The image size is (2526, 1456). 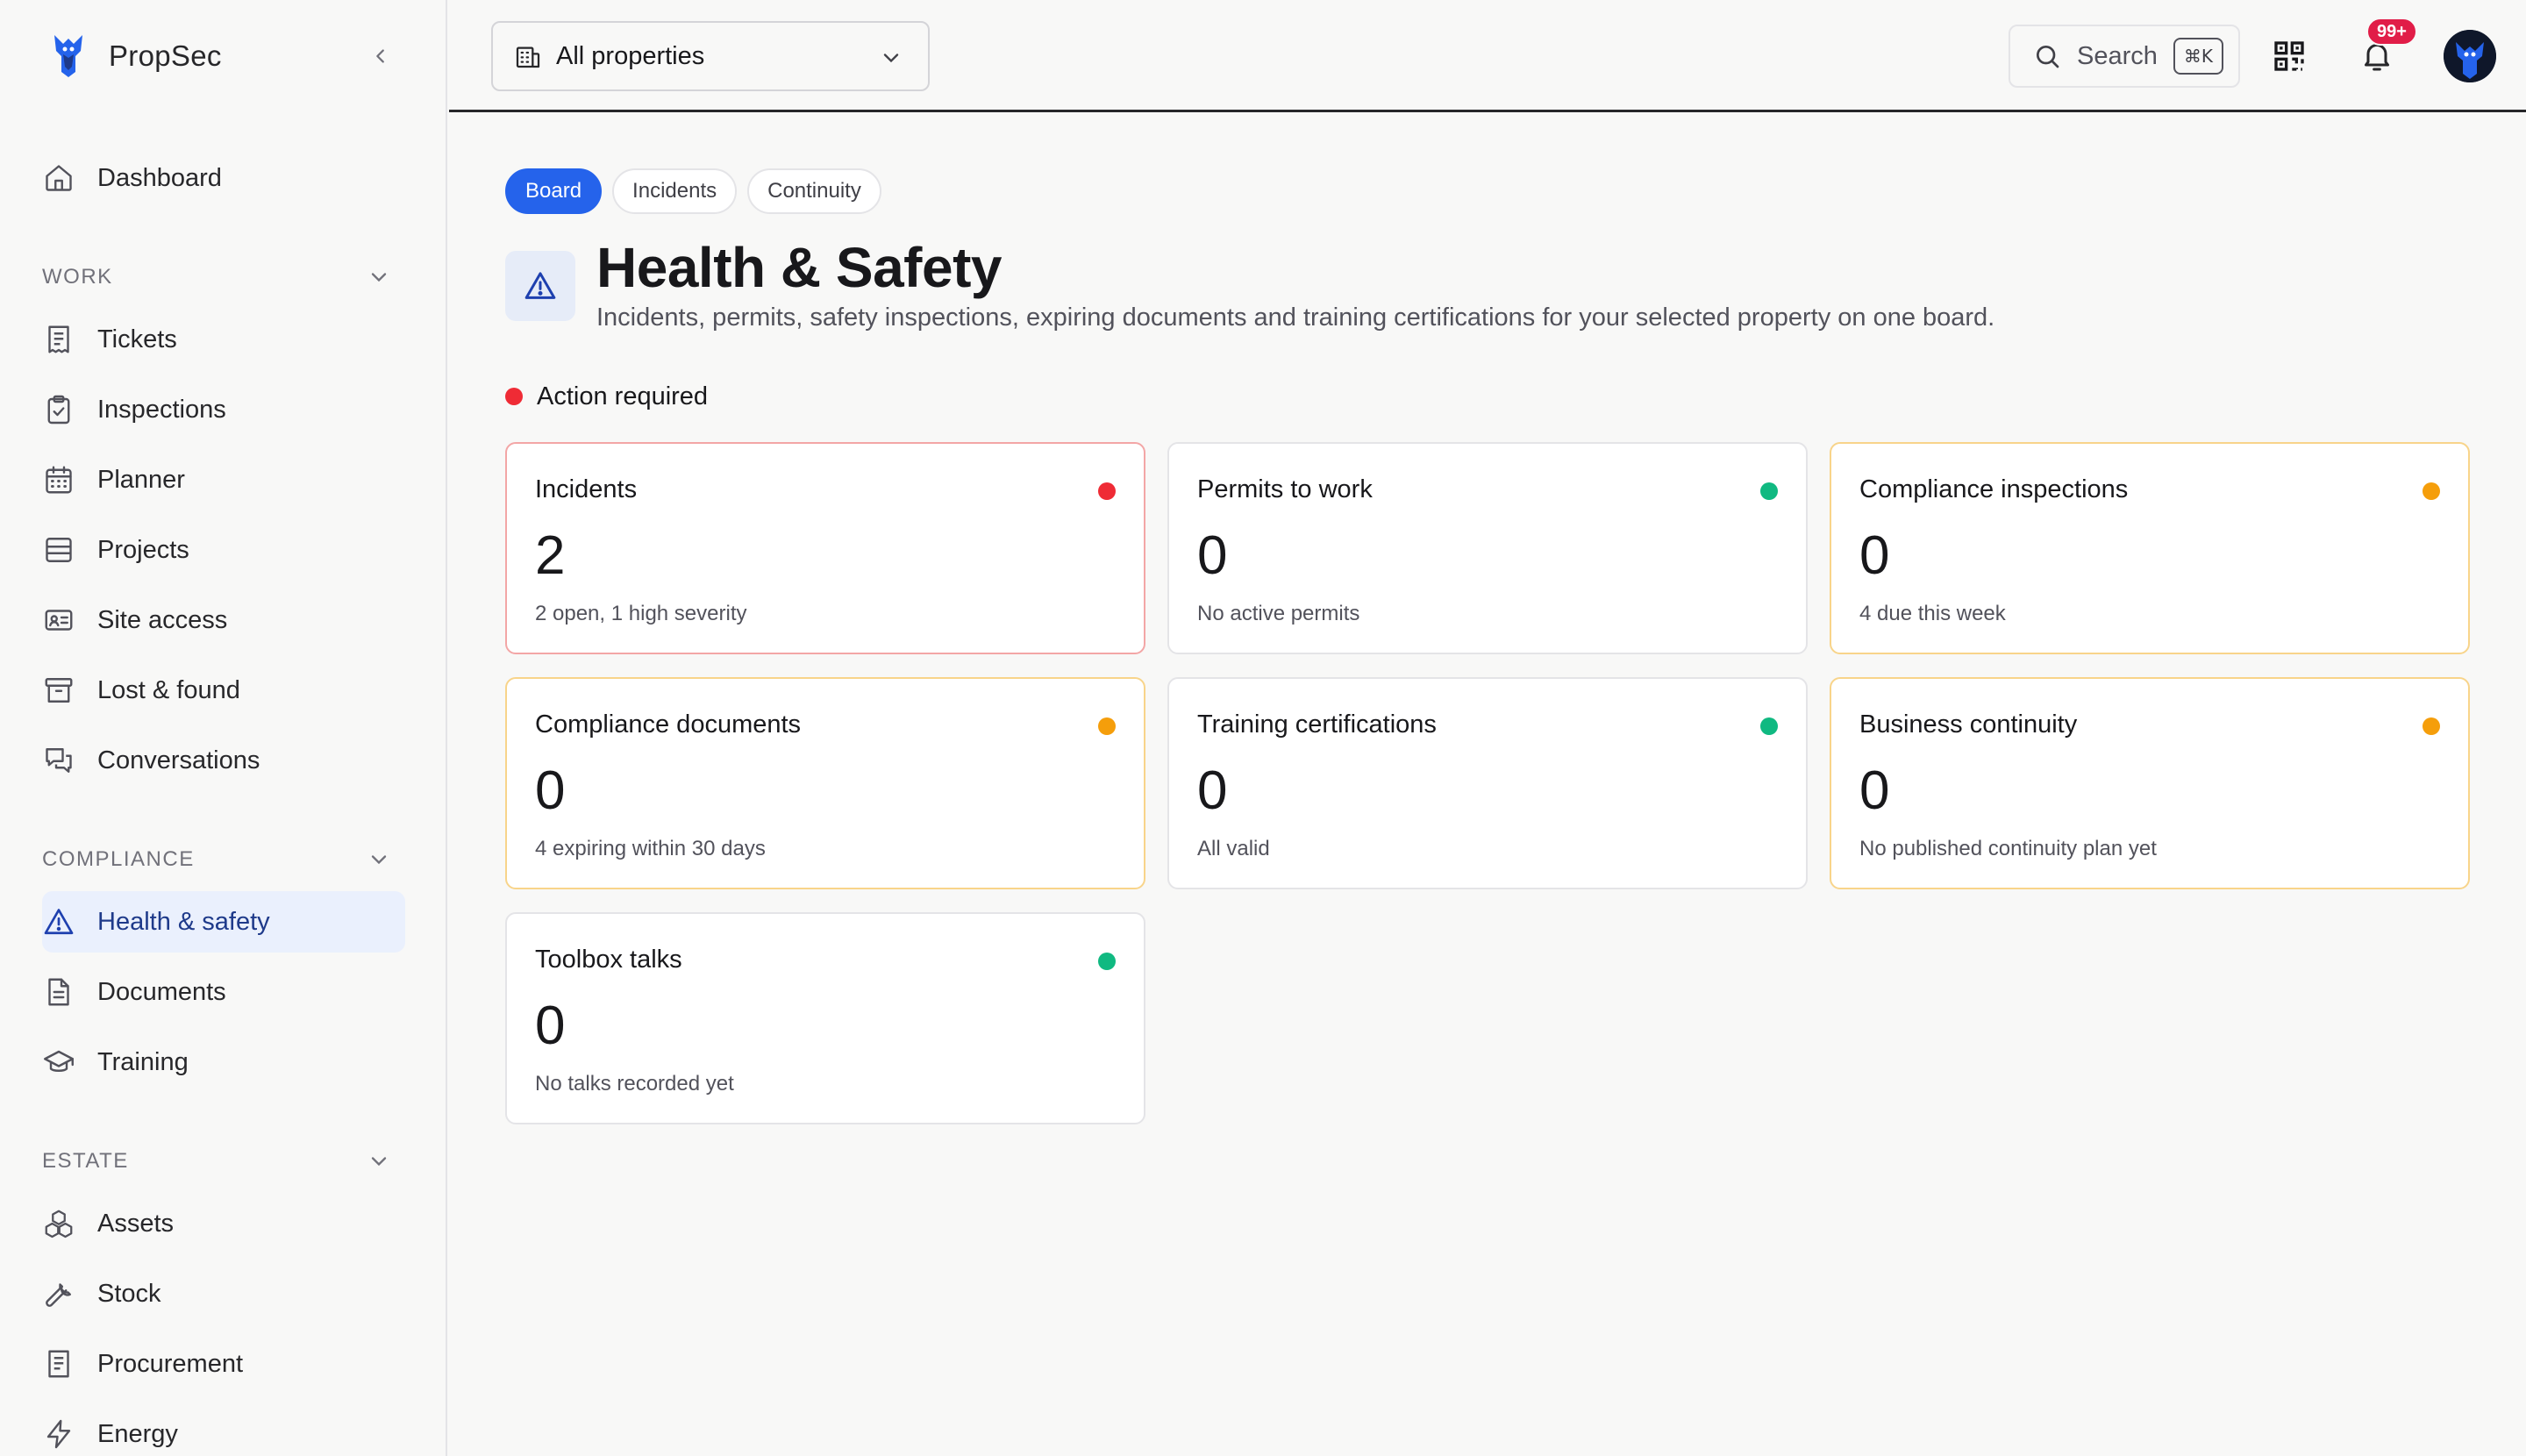 What do you see at coordinates (161, 991) in the screenshot?
I see `sidebar-item-label: Documents` at bounding box center [161, 991].